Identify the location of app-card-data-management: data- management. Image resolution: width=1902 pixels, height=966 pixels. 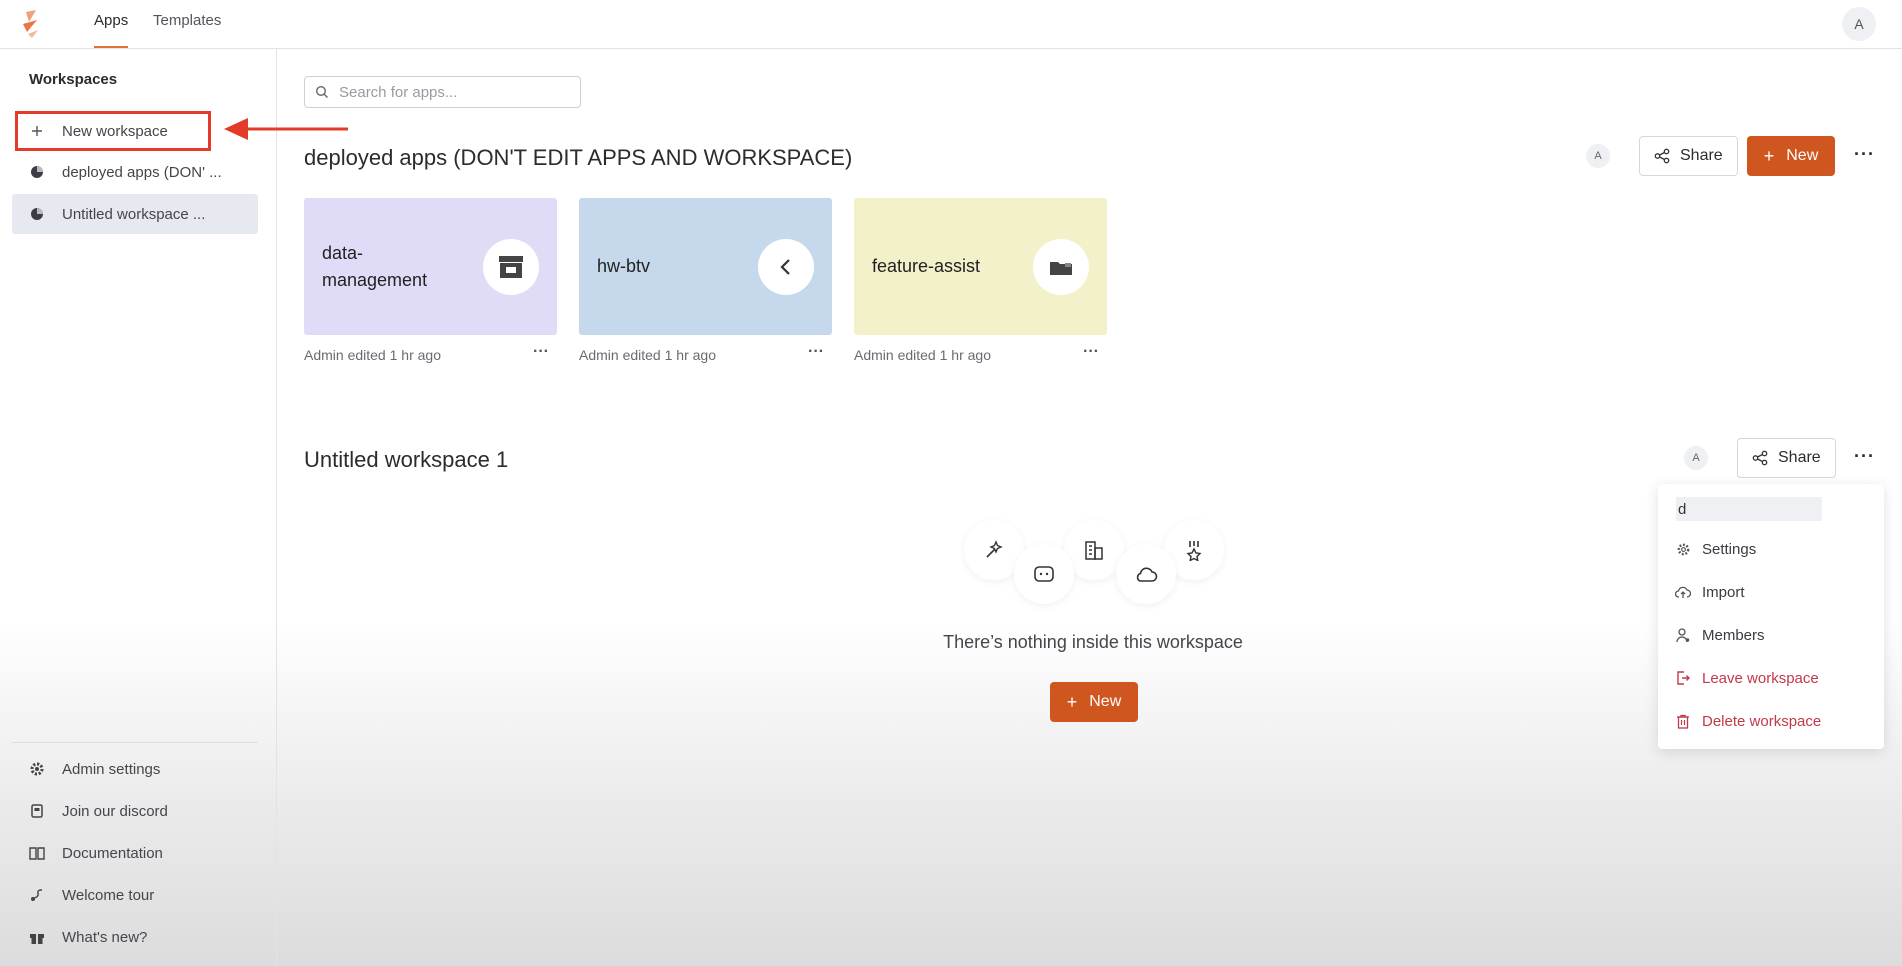
(430, 266).